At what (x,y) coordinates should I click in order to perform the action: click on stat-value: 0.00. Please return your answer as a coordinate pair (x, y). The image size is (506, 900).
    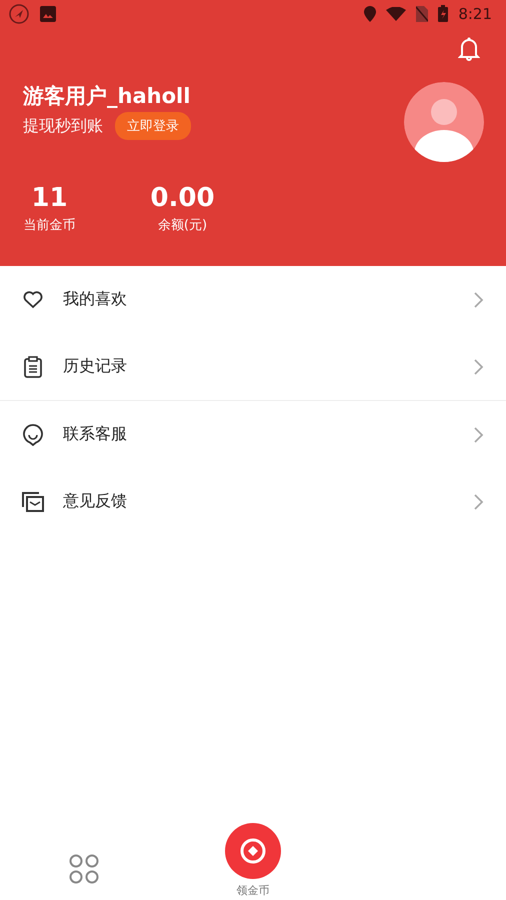
    Looking at the image, I should click on (182, 198).